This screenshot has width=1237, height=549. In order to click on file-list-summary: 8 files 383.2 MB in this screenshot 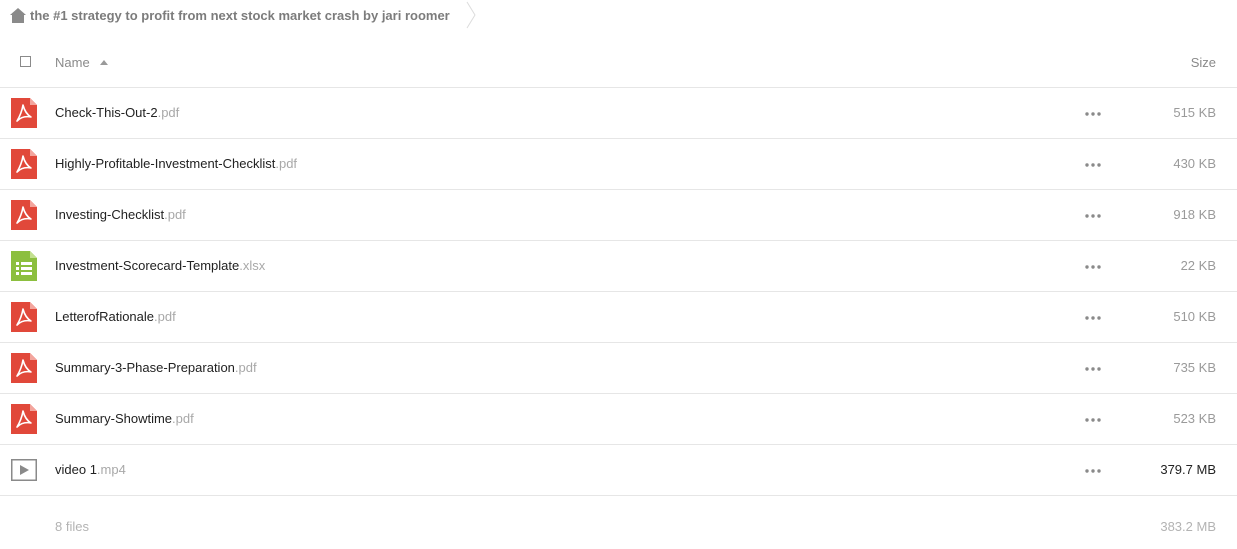, I will do `click(618, 526)`.